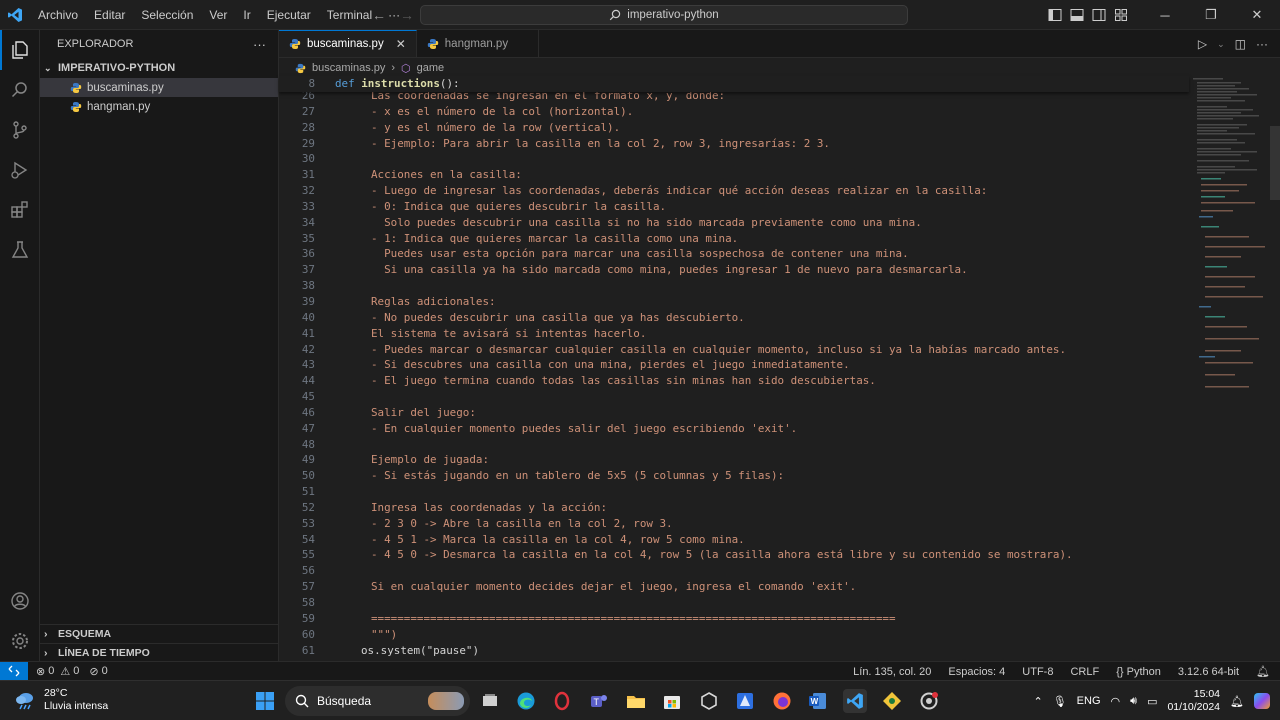 The image size is (1280, 720). Describe the element at coordinates (1084, 672) in the screenshot. I see `end-of-line: CRLF` at that location.